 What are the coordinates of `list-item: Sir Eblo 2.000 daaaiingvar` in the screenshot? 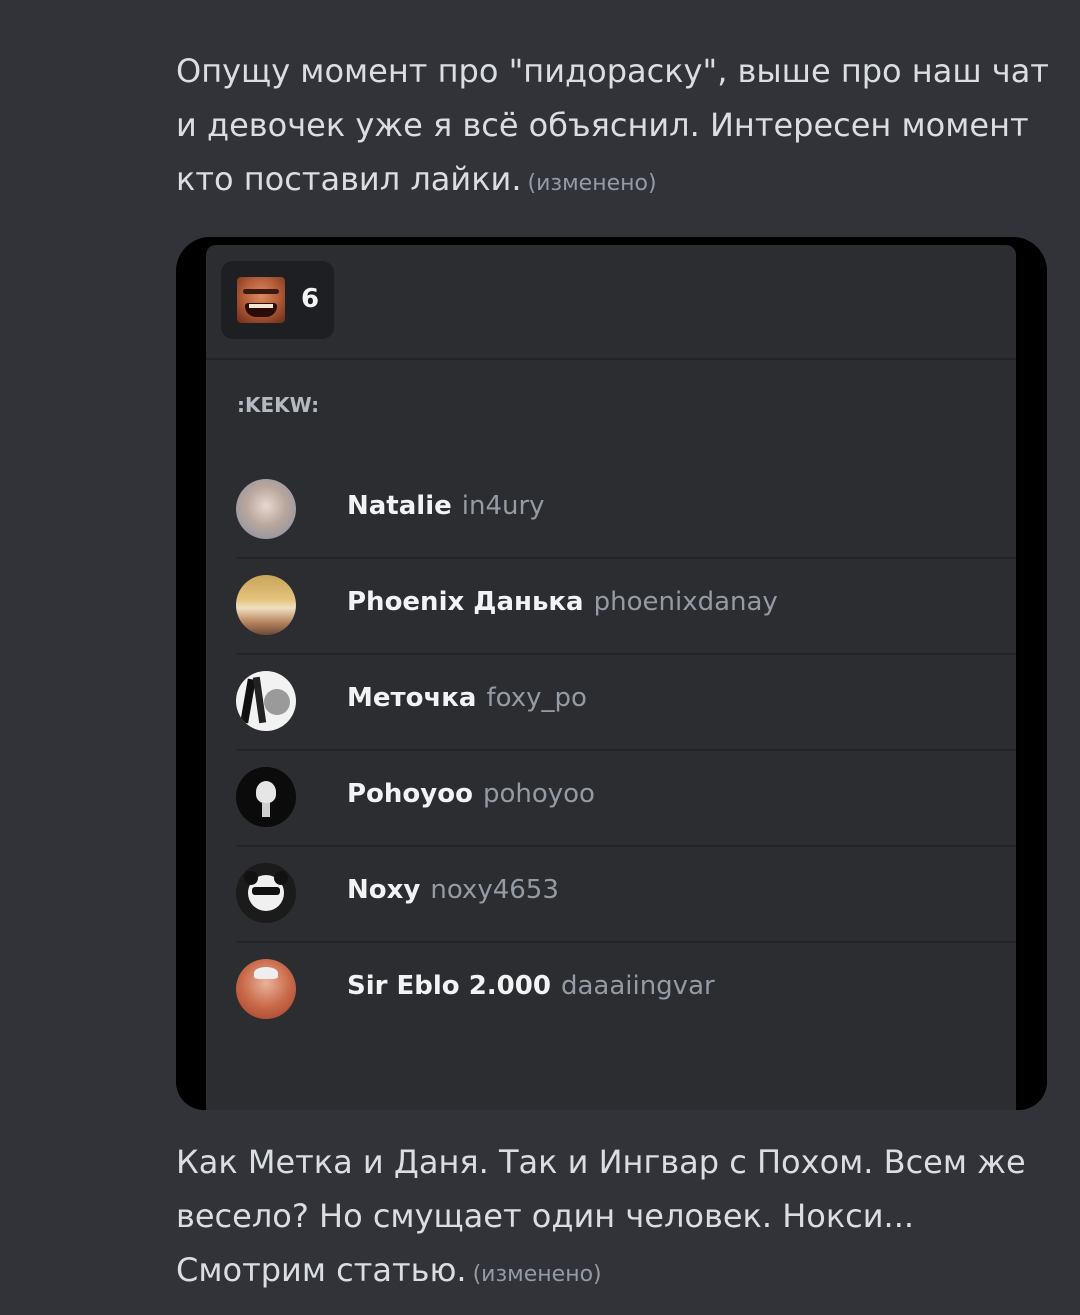 It's located at (626, 990).